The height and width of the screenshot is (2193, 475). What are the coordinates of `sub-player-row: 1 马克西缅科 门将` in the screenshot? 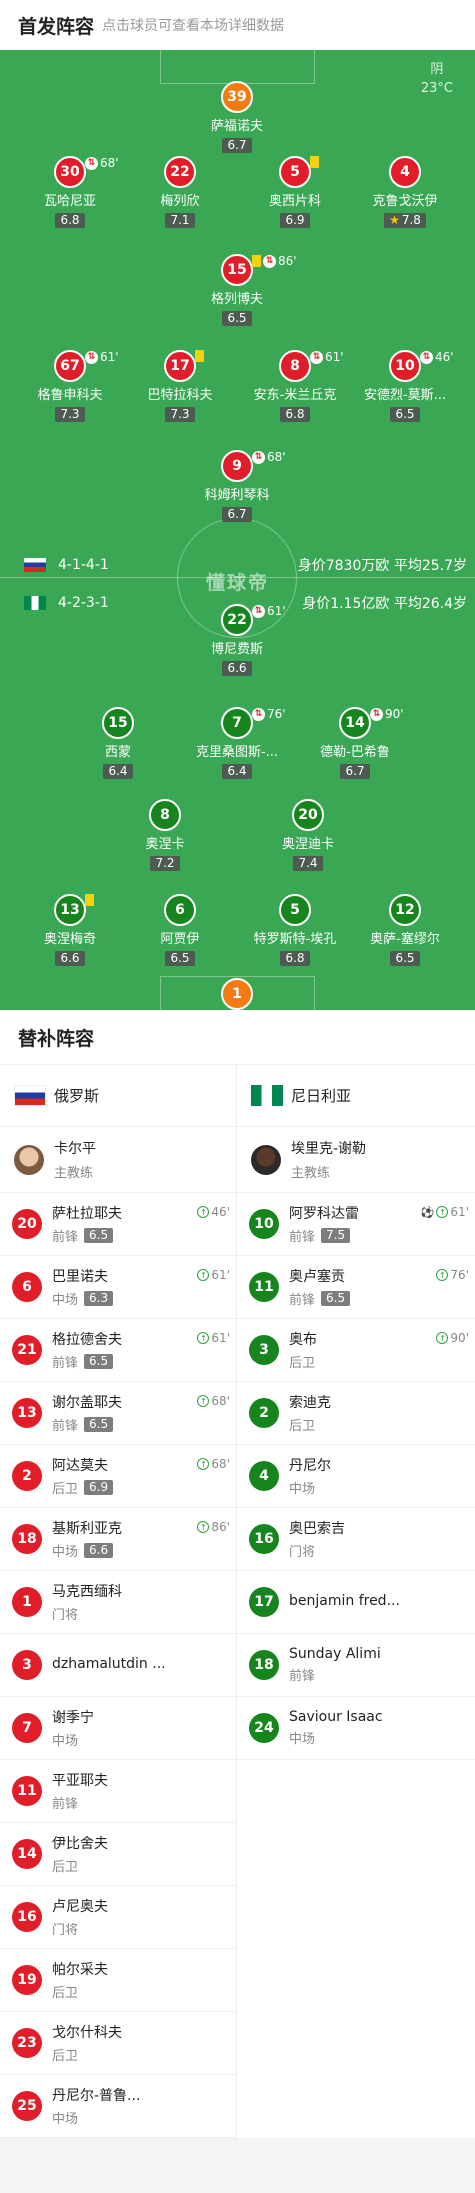 It's located at (118, 1602).